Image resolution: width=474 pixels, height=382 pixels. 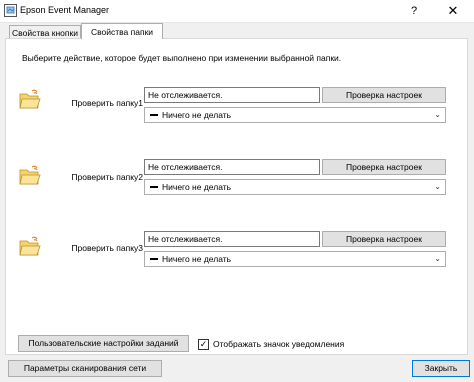 What do you see at coordinates (453, 11) in the screenshot?
I see `close-window-button: ✕` at bounding box center [453, 11].